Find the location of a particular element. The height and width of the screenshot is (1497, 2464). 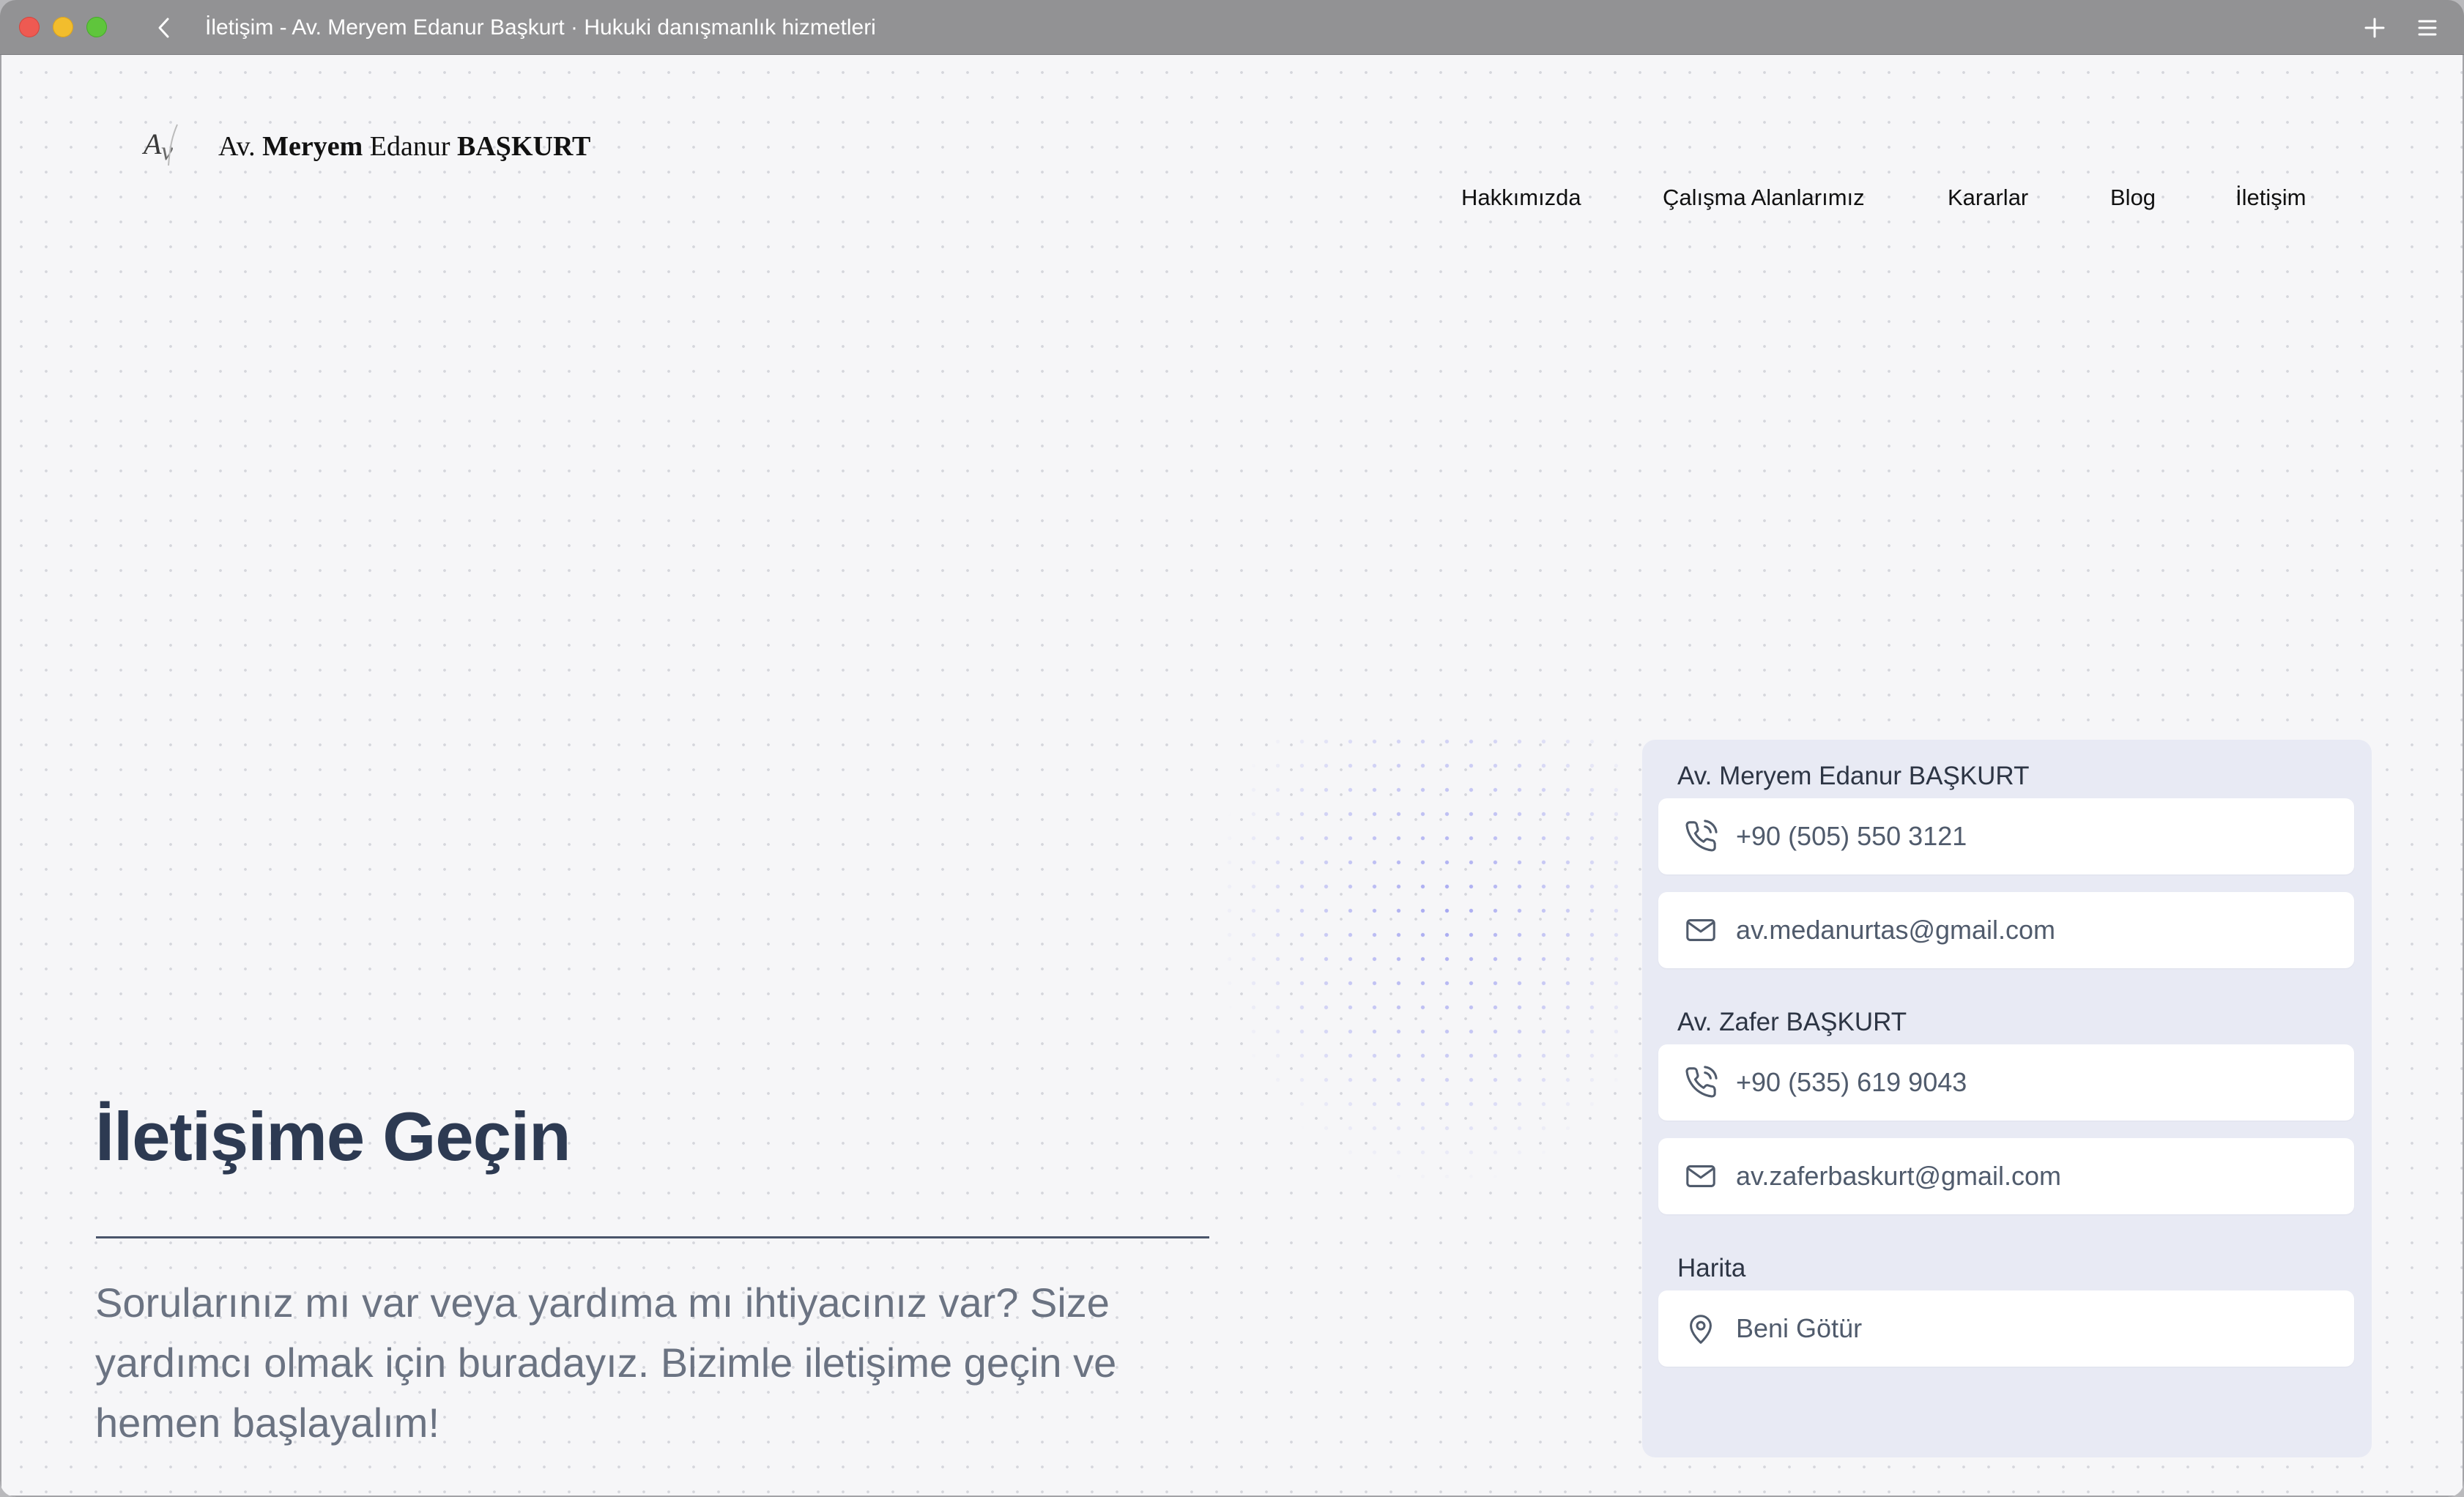

nav-item-blog: Blog is located at coordinates (2133, 198).